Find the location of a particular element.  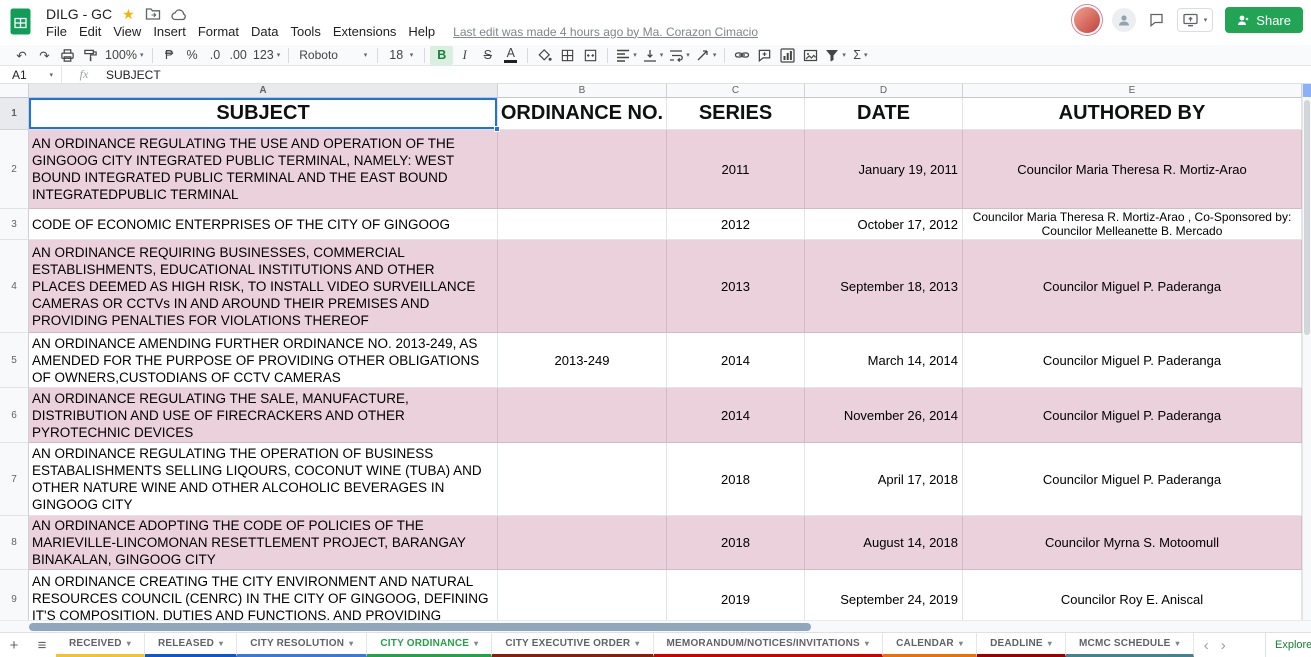

cell-date-header: DATE is located at coordinates (884, 114).